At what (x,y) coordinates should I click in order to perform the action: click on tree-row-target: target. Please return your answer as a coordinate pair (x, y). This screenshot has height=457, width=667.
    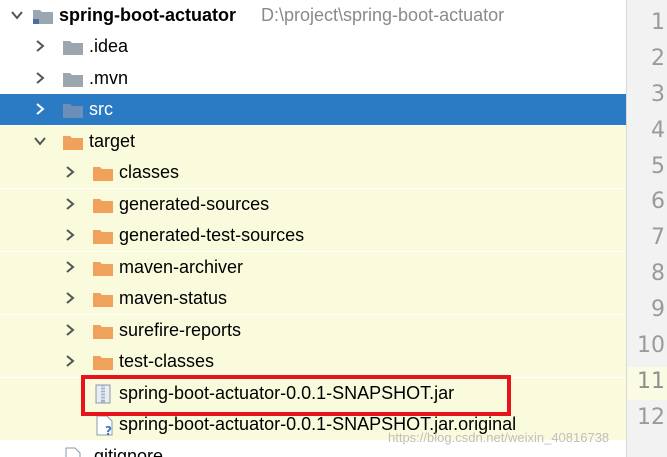
    Looking at the image, I should click on (313, 141).